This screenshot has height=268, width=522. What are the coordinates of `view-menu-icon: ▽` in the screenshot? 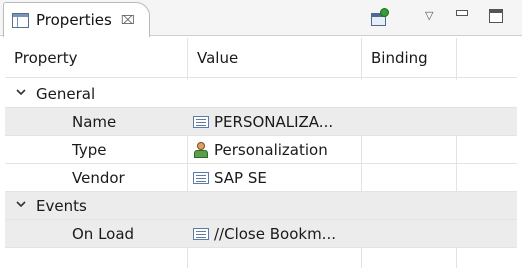 It's located at (429, 15).